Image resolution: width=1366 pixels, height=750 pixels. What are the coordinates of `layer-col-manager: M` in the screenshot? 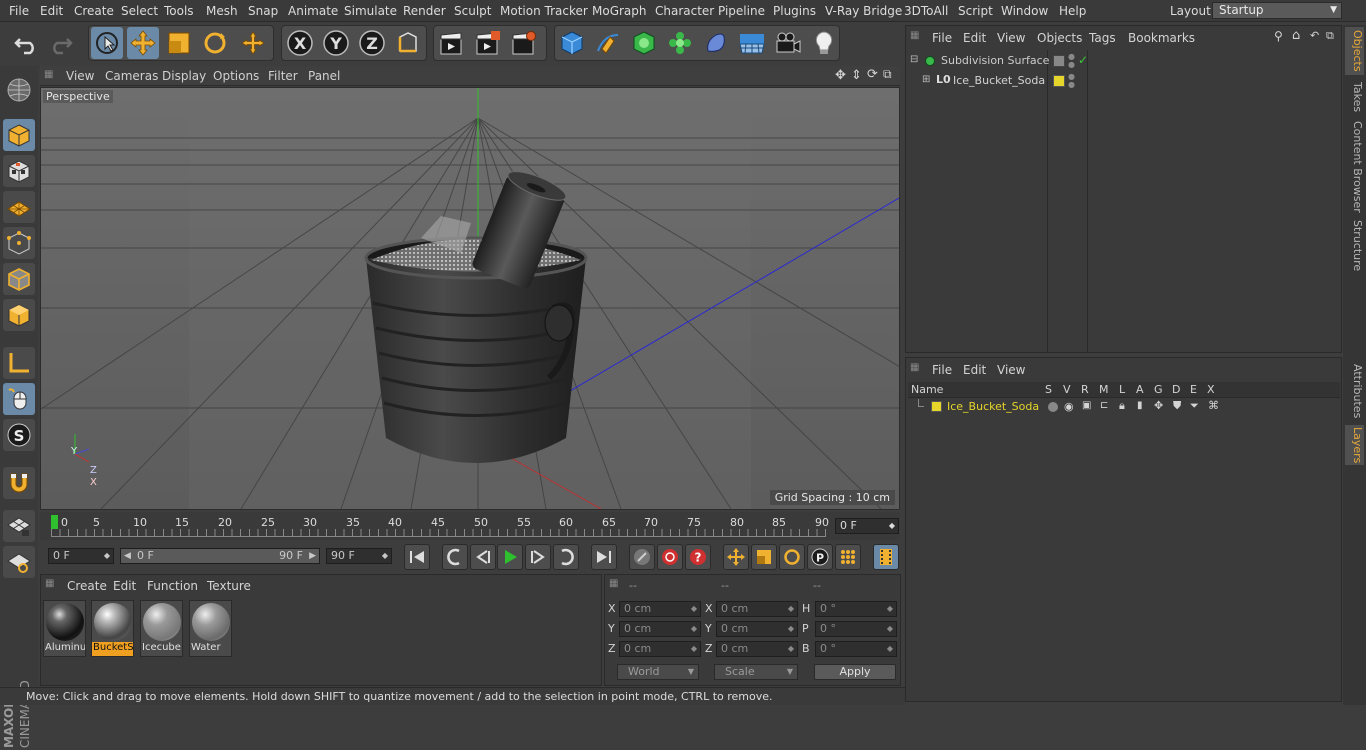 It's located at (1104, 390).